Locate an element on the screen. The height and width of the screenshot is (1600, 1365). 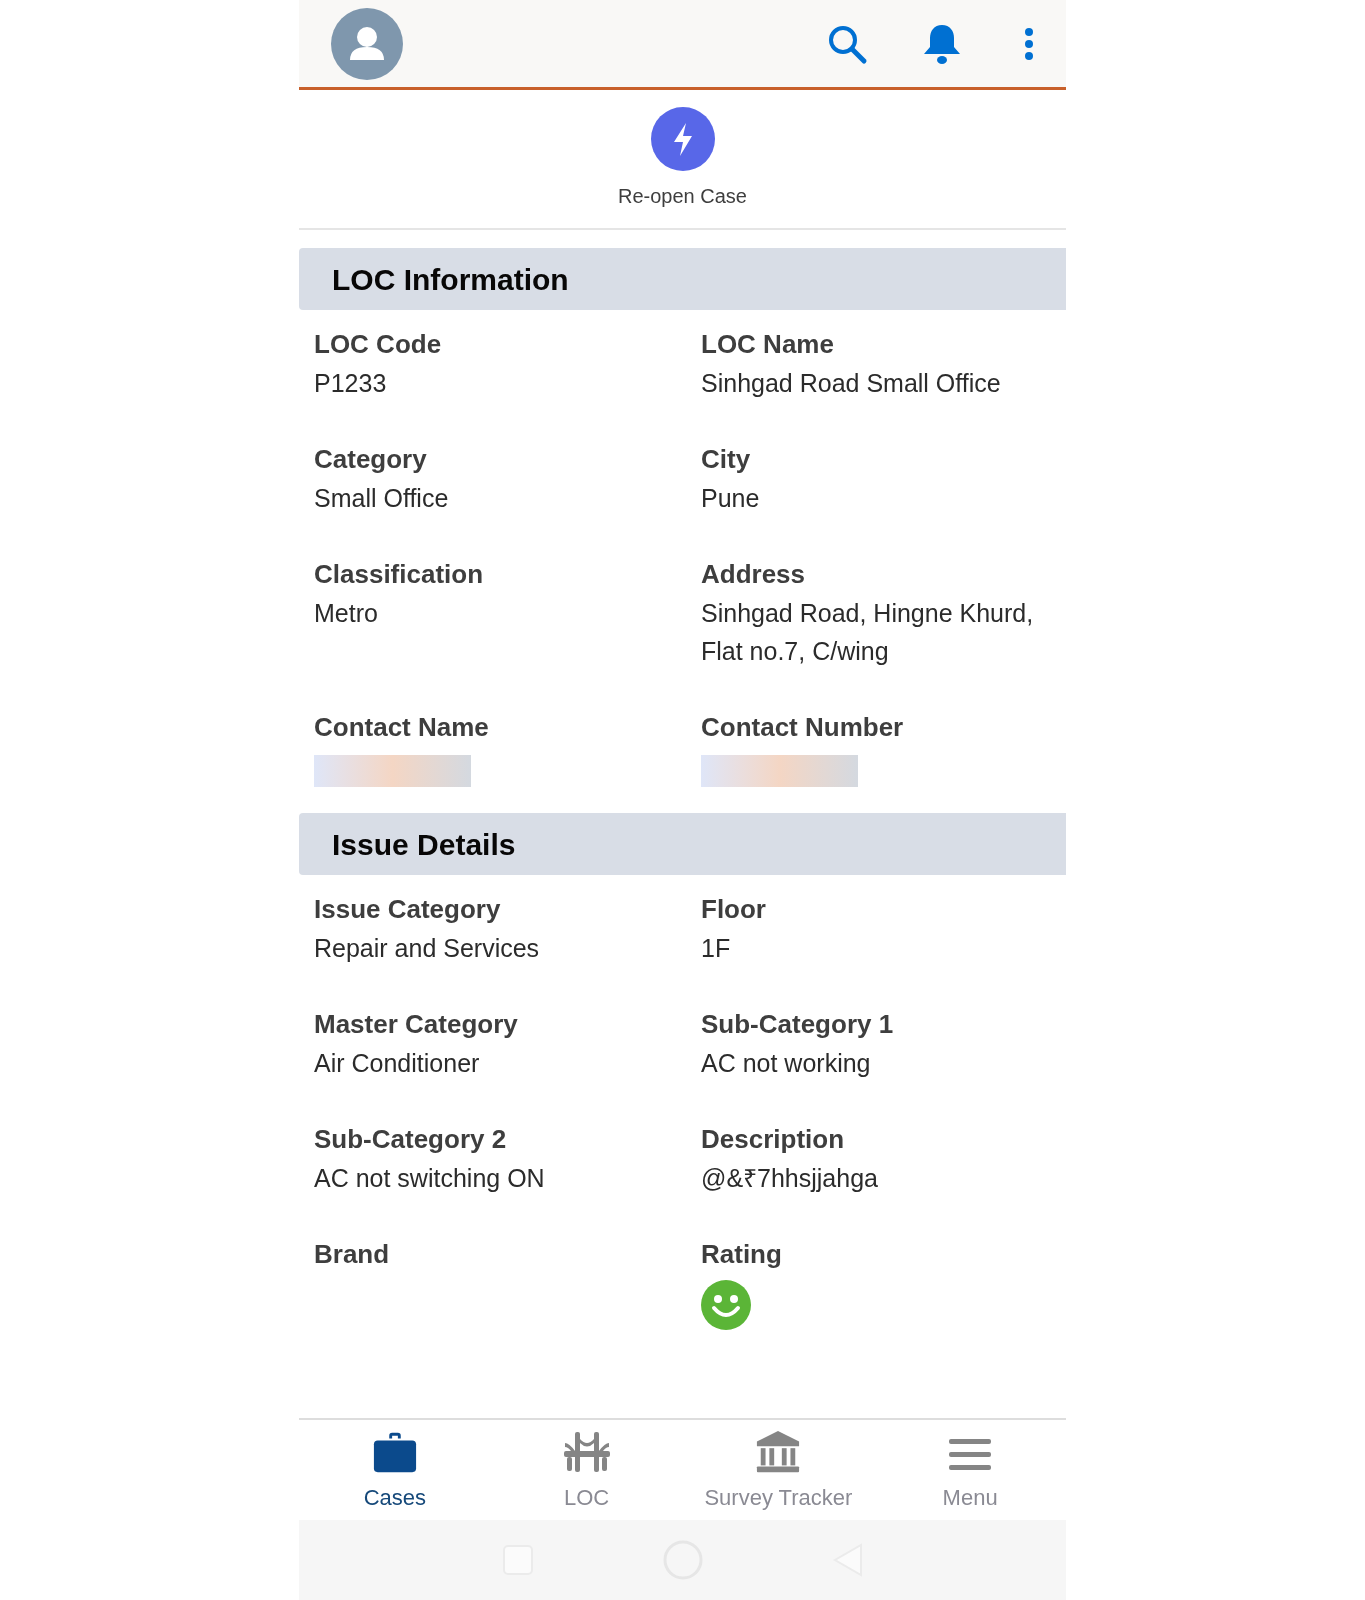
field-value: Small Office is located at coordinates (382, 498).